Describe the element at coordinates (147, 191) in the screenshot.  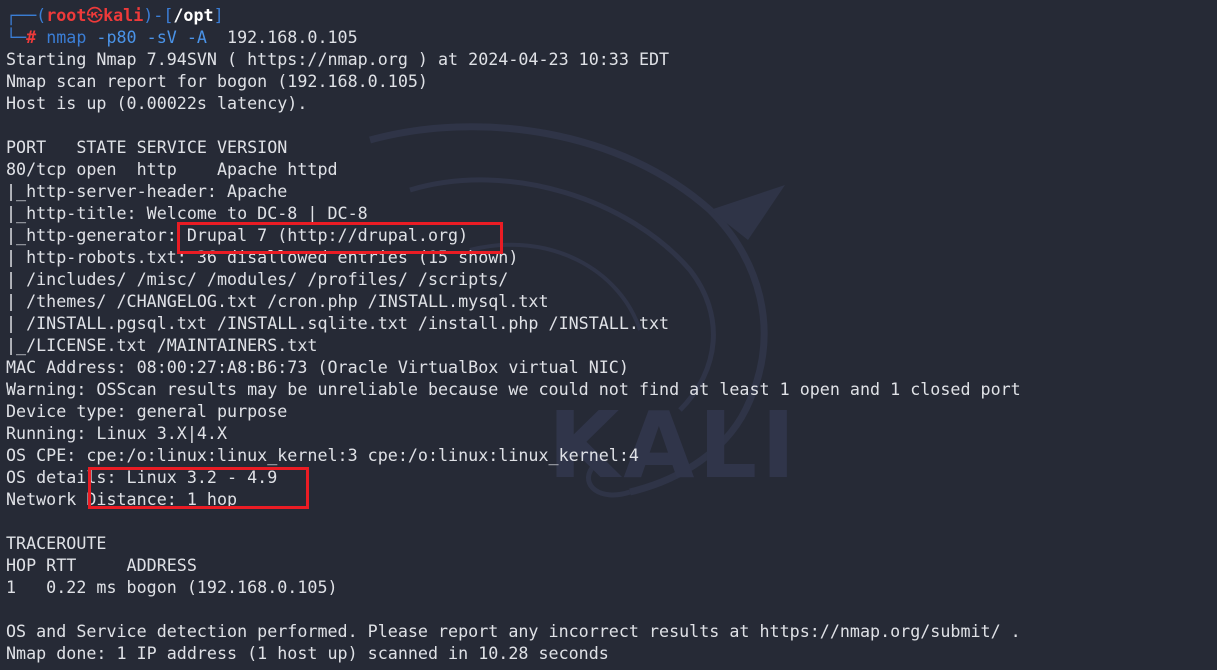
I see `output-line: |_http-server-header: Apache` at that location.